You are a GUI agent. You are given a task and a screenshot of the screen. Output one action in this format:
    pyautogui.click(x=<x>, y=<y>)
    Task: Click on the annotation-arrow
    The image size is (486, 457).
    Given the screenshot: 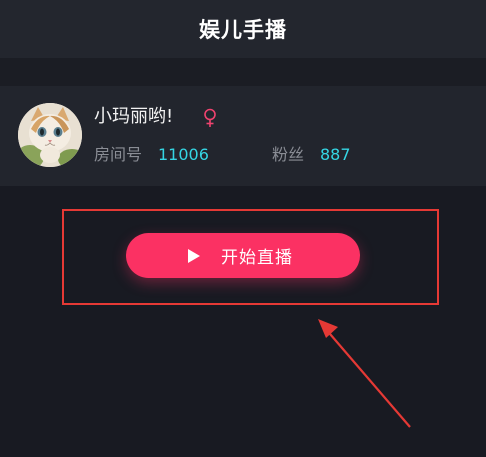 What is the action you would take?
    pyautogui.click(x=364, y=373)
    